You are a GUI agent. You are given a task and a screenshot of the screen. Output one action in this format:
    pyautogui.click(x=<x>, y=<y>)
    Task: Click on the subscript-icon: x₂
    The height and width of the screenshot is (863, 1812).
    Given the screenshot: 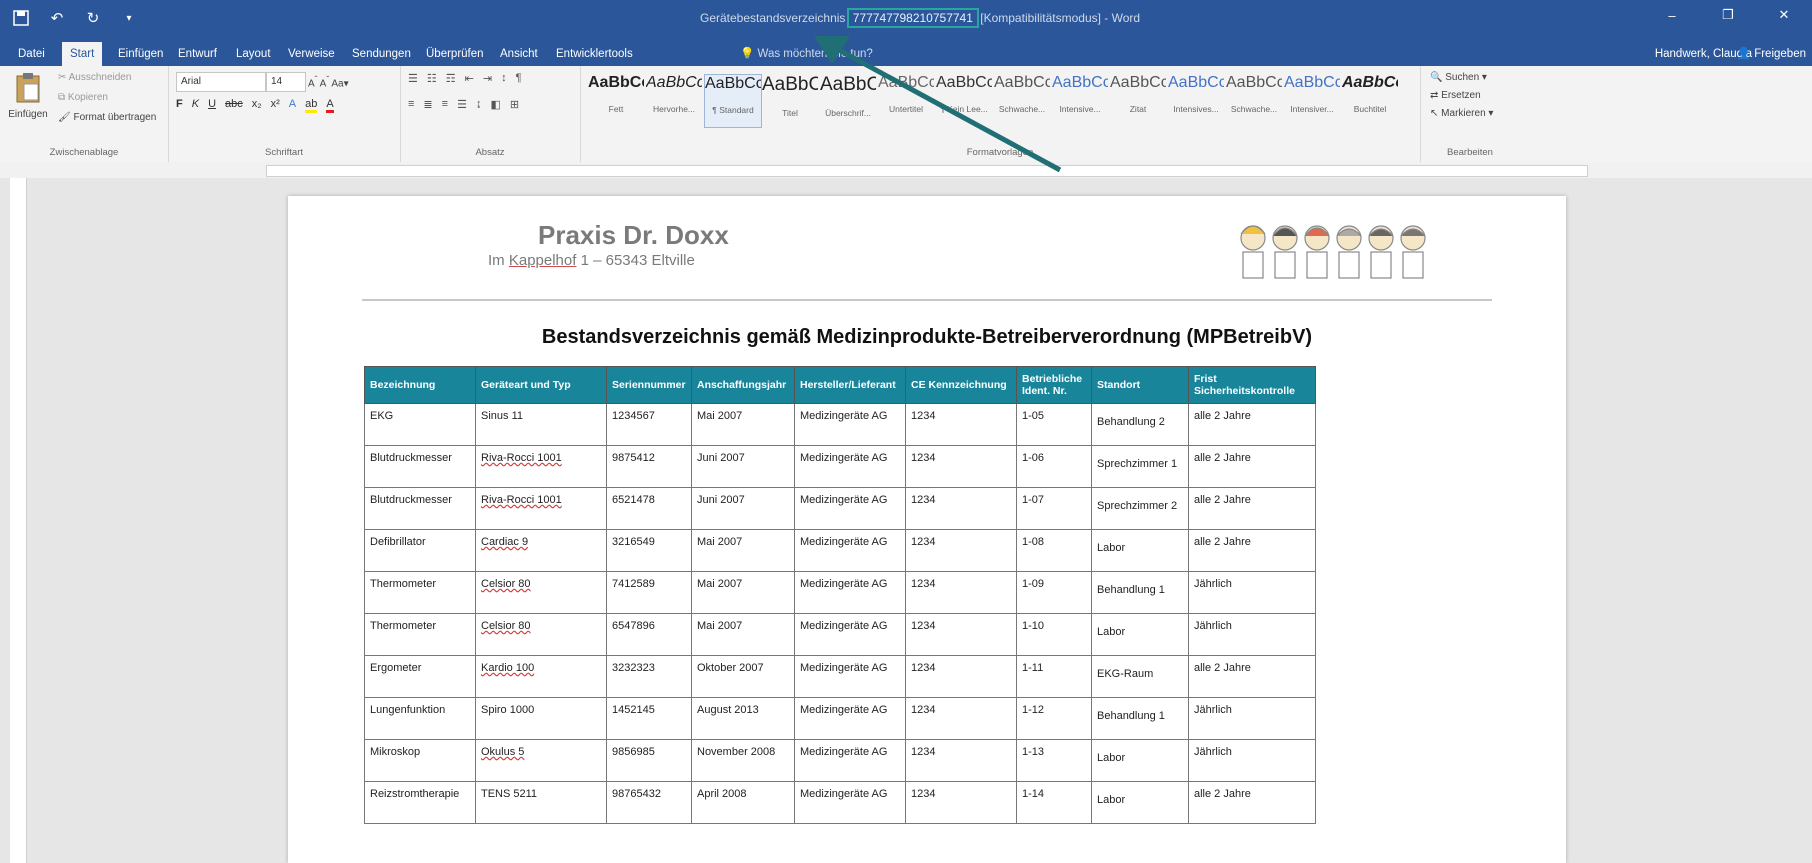 What is the action you would take?
    pyautogui.click(x=257, y=105)
    